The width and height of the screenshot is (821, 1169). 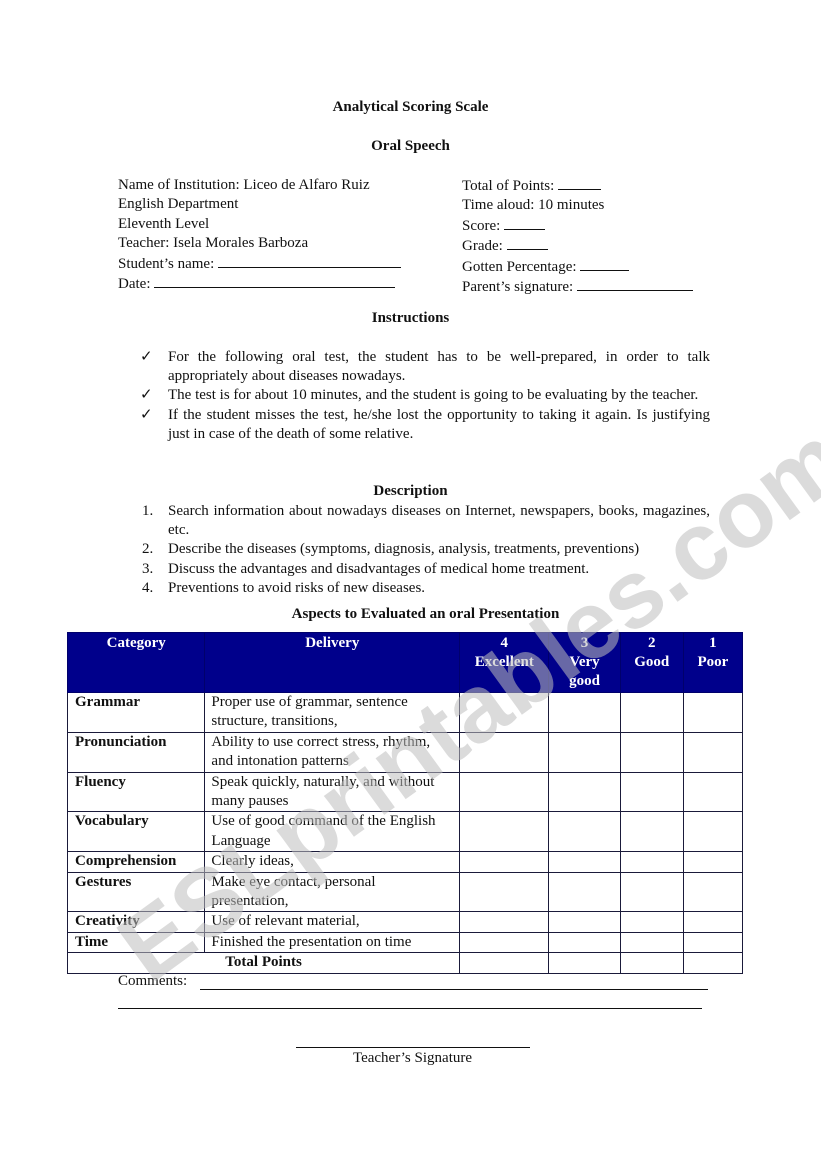 I want to click on header-score-3: 3 Very good, so click(x=584, y=662).